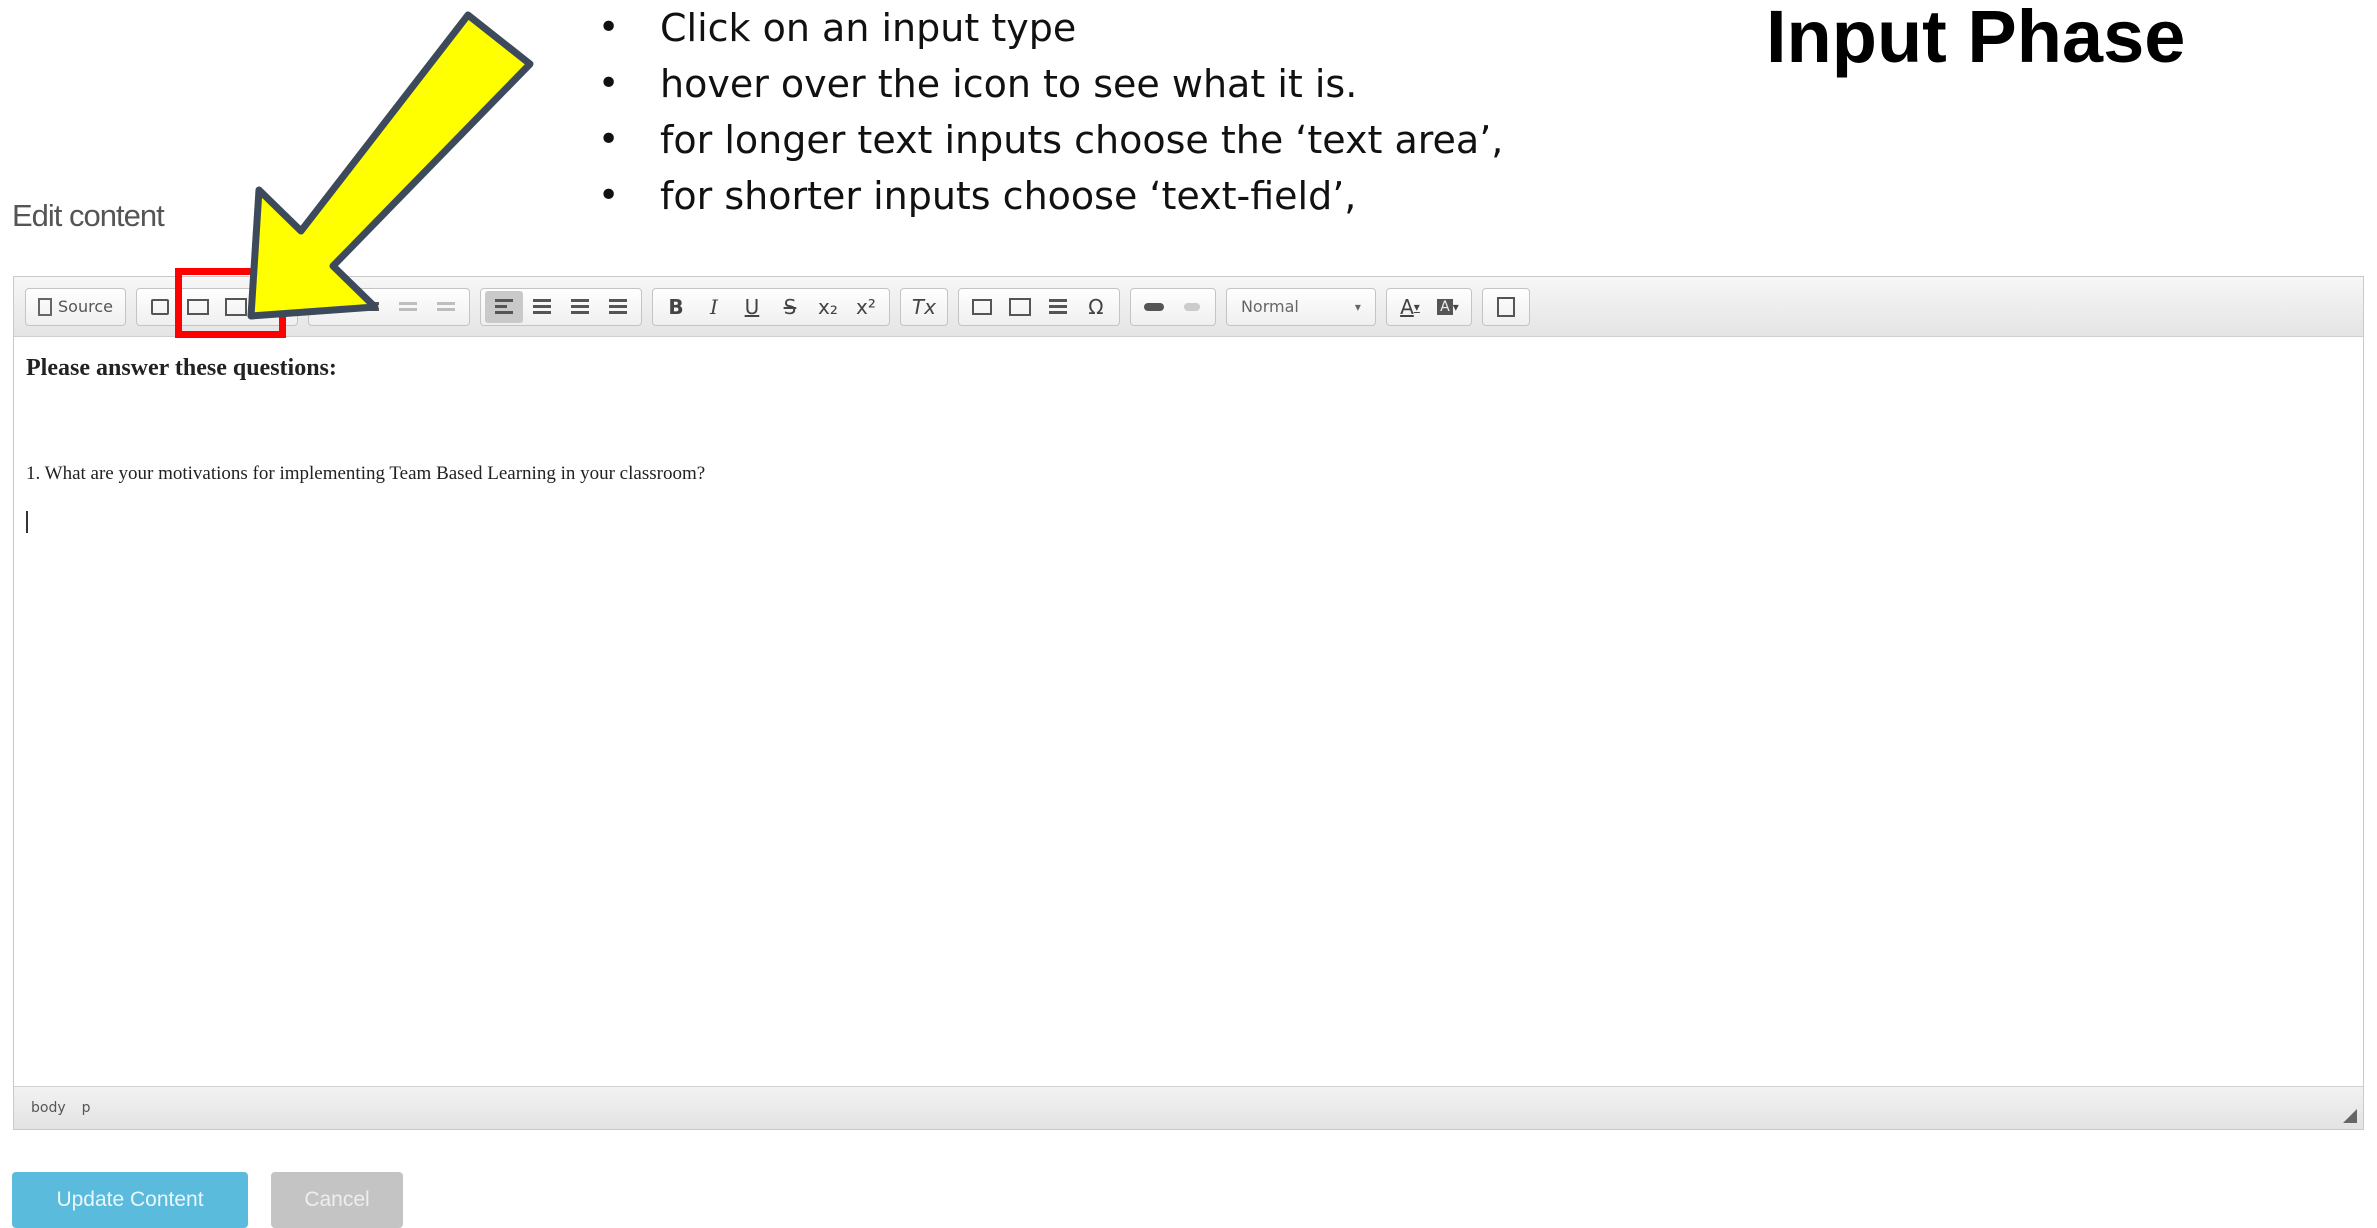 This screenshot has height=1228, width=2377. I want to click on toolbar-group-paste, so click(1505, 306).